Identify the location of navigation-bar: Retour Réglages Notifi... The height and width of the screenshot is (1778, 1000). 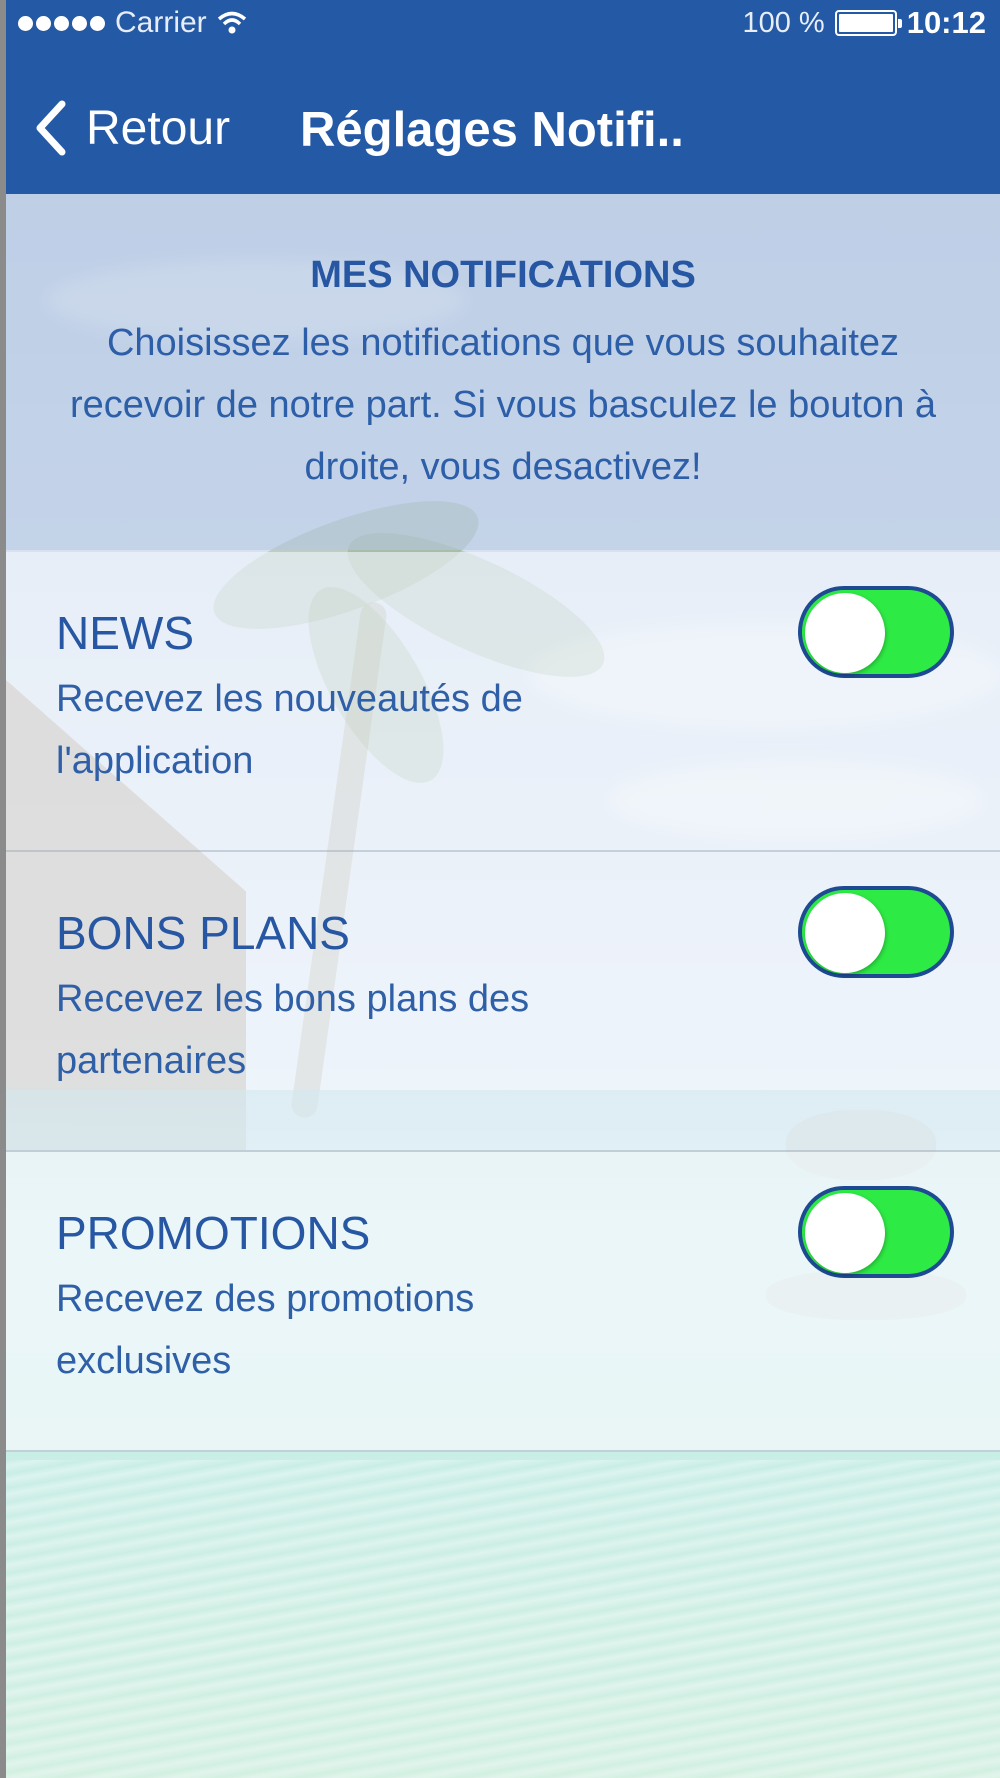
(503, 120).